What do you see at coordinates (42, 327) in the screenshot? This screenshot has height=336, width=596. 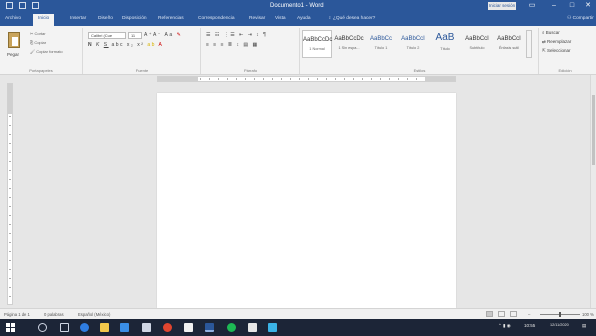 I see `search-icon` at bounding box center [42, 327].